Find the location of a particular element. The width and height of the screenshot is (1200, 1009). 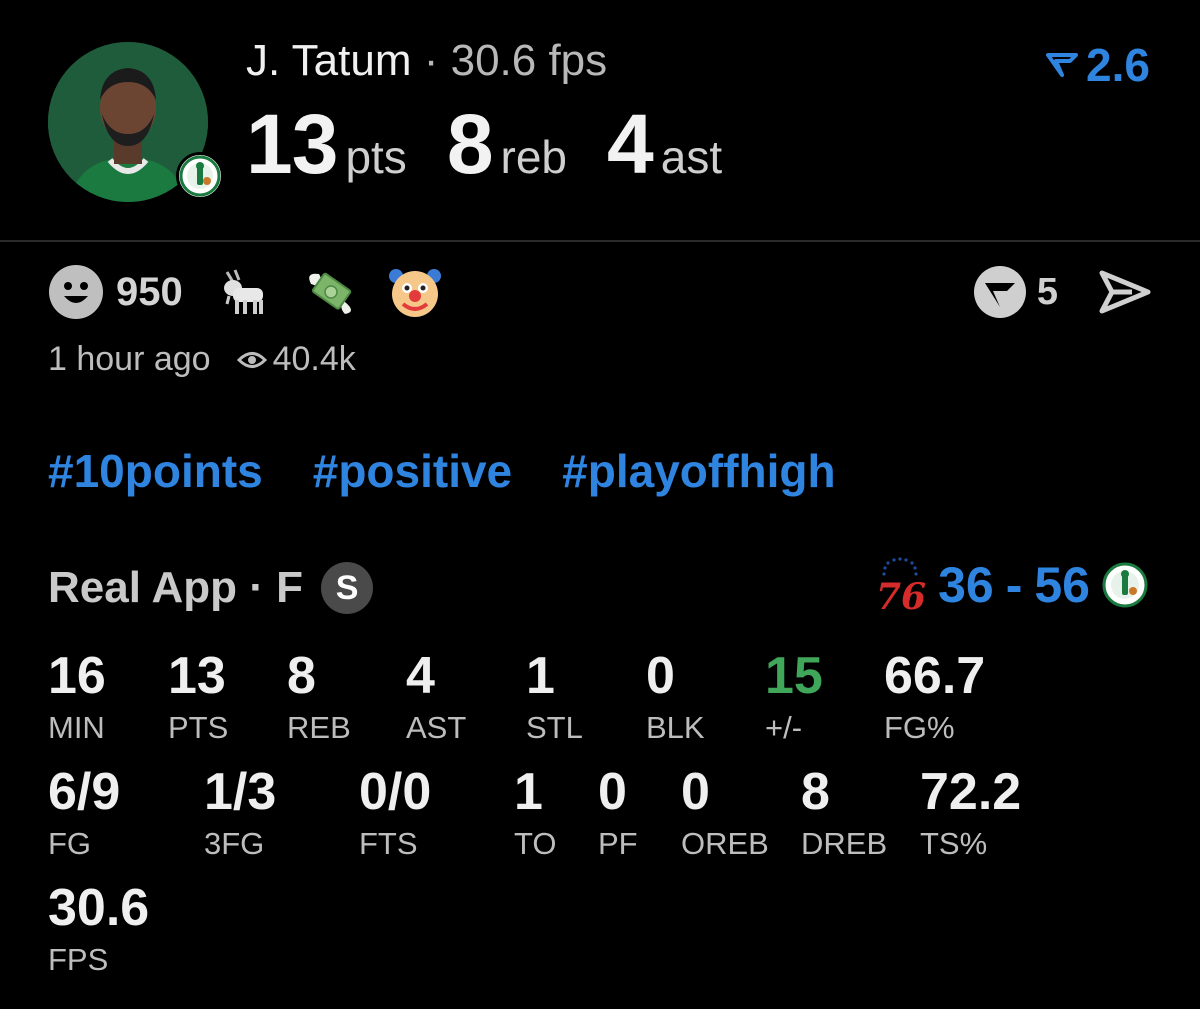

source-badge: S is located at coordinates (347, 588).